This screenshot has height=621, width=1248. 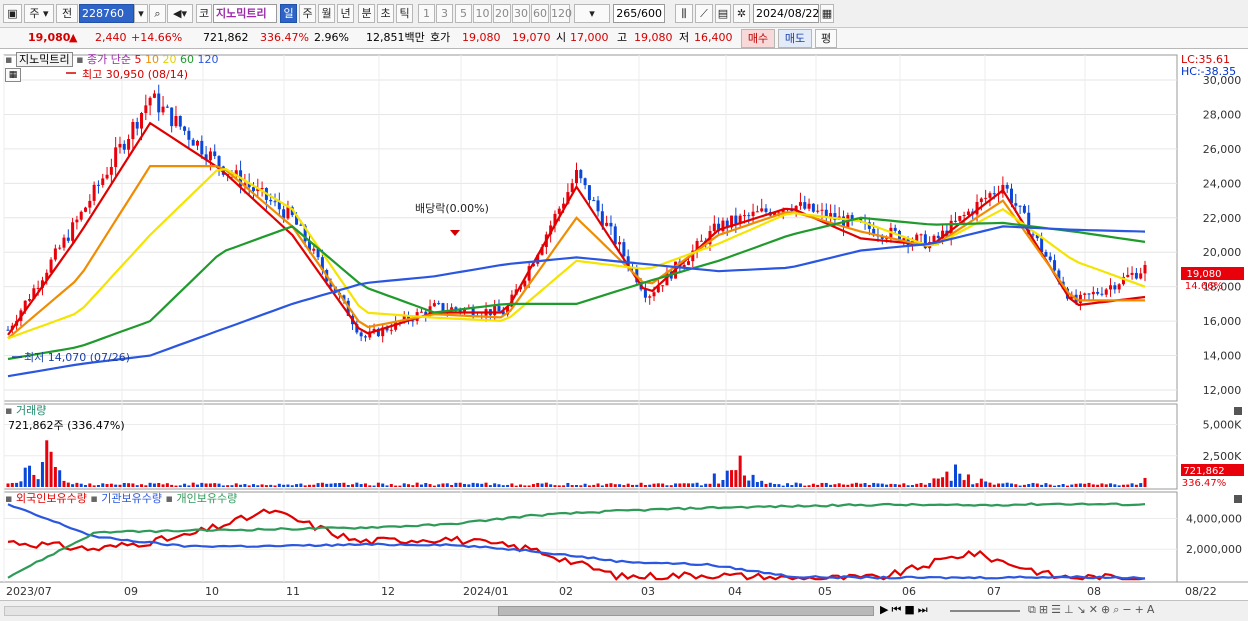 I want to click on gear-icon: ✲, so click(x=741, y=13).